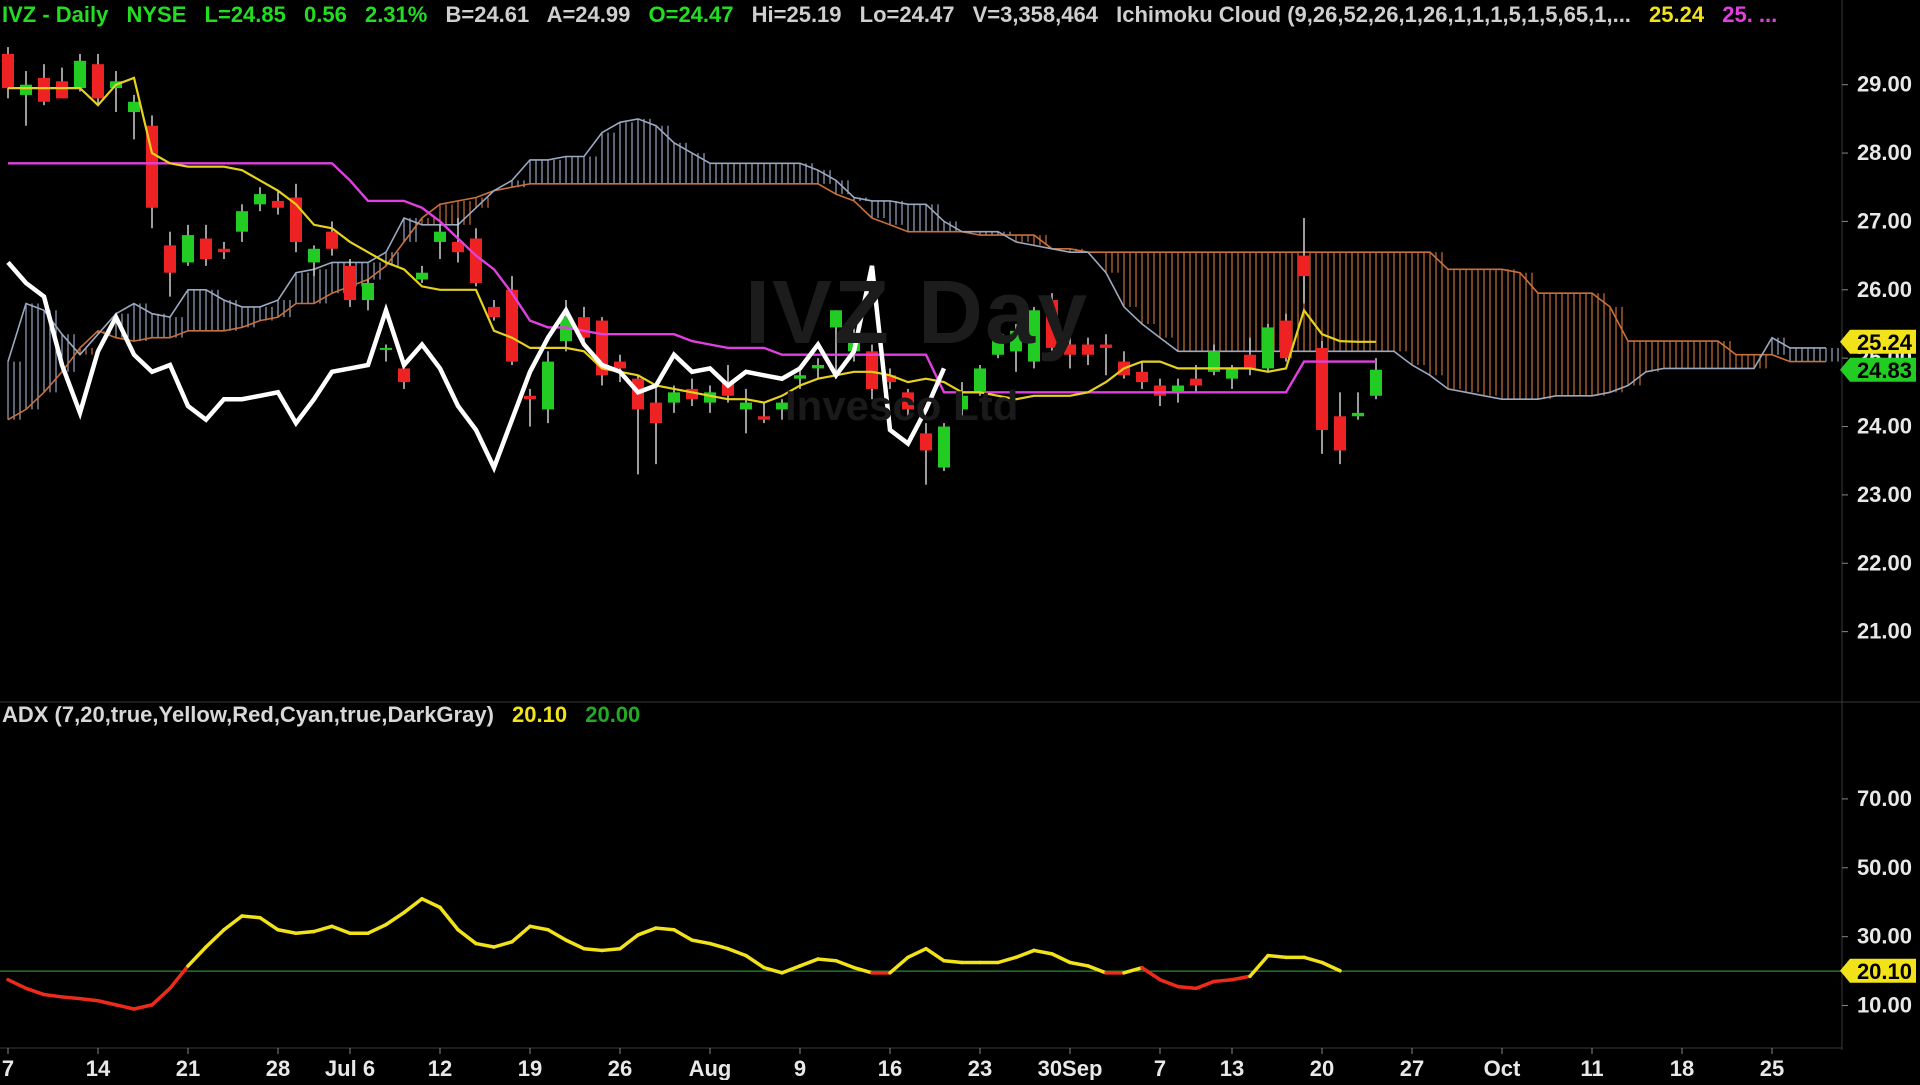 This screenshot has height=1085, width=1920. What do you see at coordinates (1884, 798) in the screenshot?
I see `adx-tick-label: 70.00` at bounding box center [1884, 798].